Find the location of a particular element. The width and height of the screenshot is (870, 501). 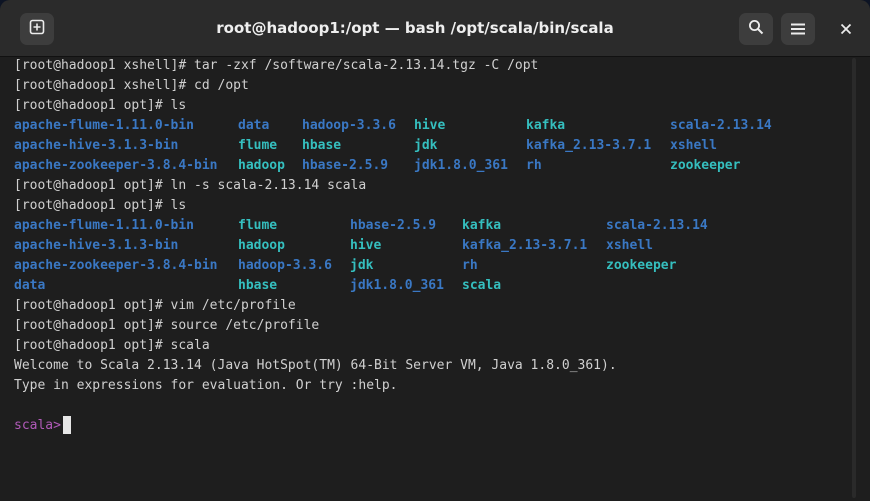

scala-prompt-line: scala> is located at coordinates (434, 425).